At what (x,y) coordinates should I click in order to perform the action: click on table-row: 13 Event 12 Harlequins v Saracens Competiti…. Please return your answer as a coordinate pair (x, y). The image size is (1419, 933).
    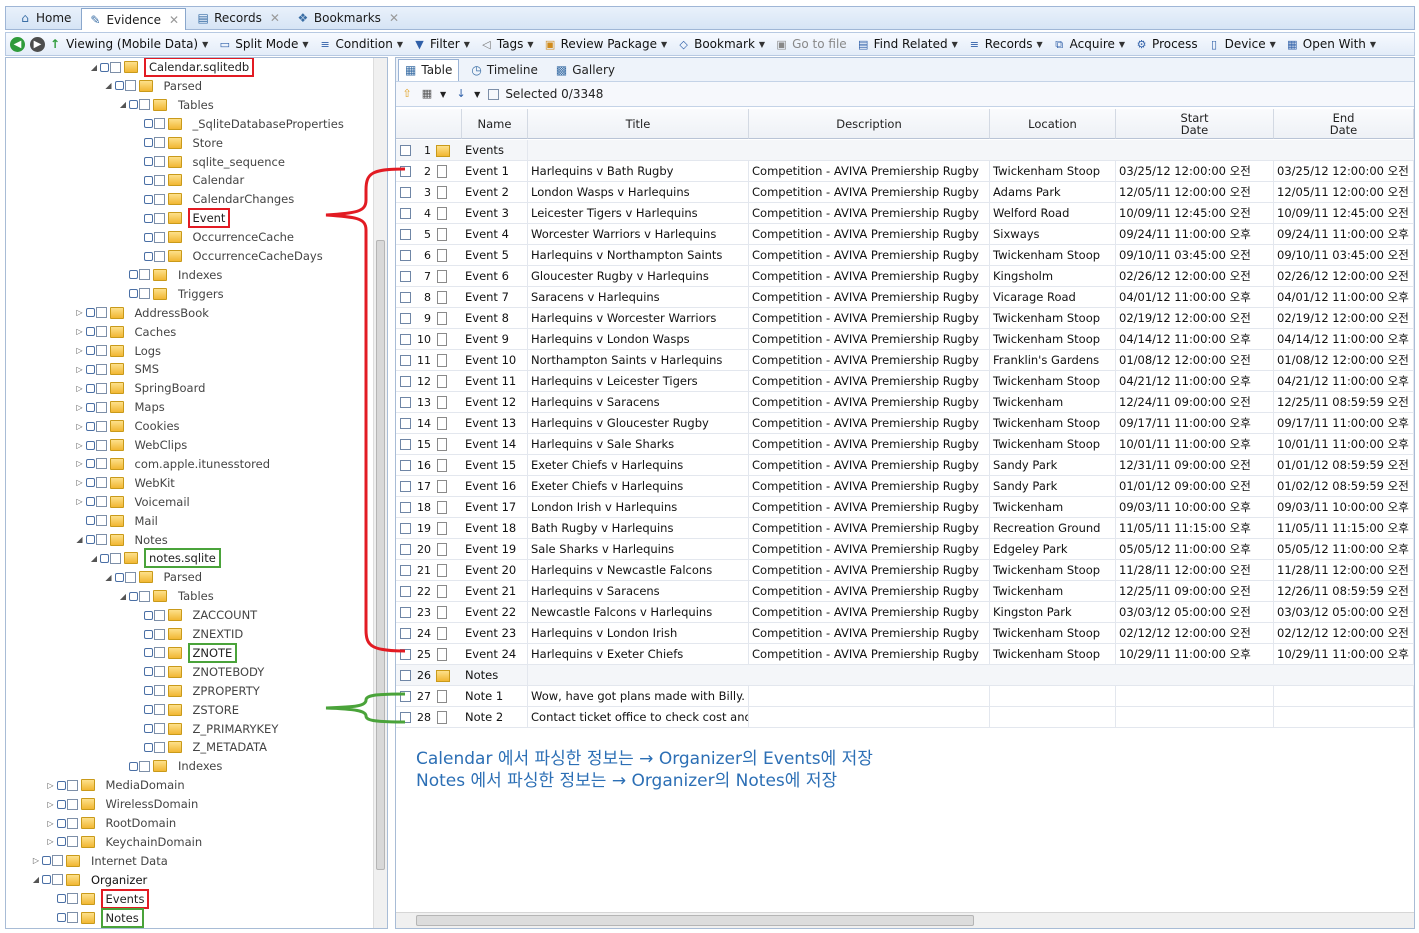
    Looking at the image, I should click on (905, 402).